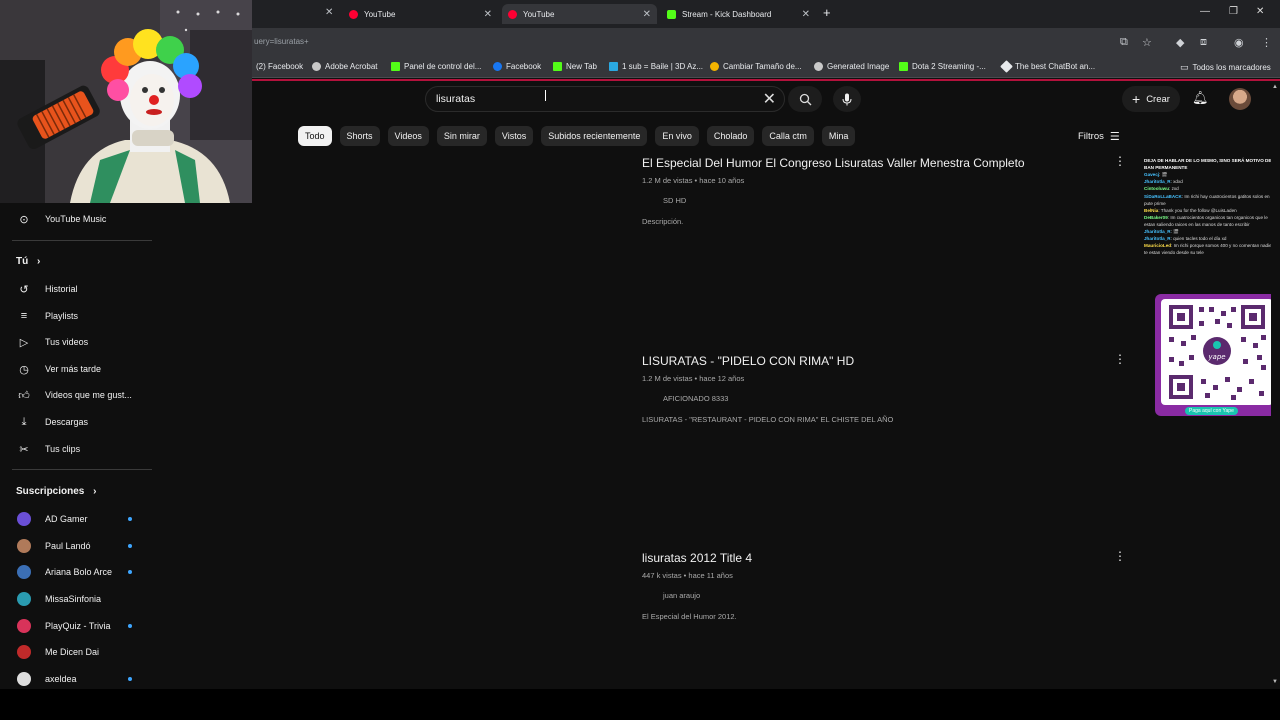 The image size is (1280, 720). I want to click on chip-calla-ctm: Calla ctm, so click(788, 136).